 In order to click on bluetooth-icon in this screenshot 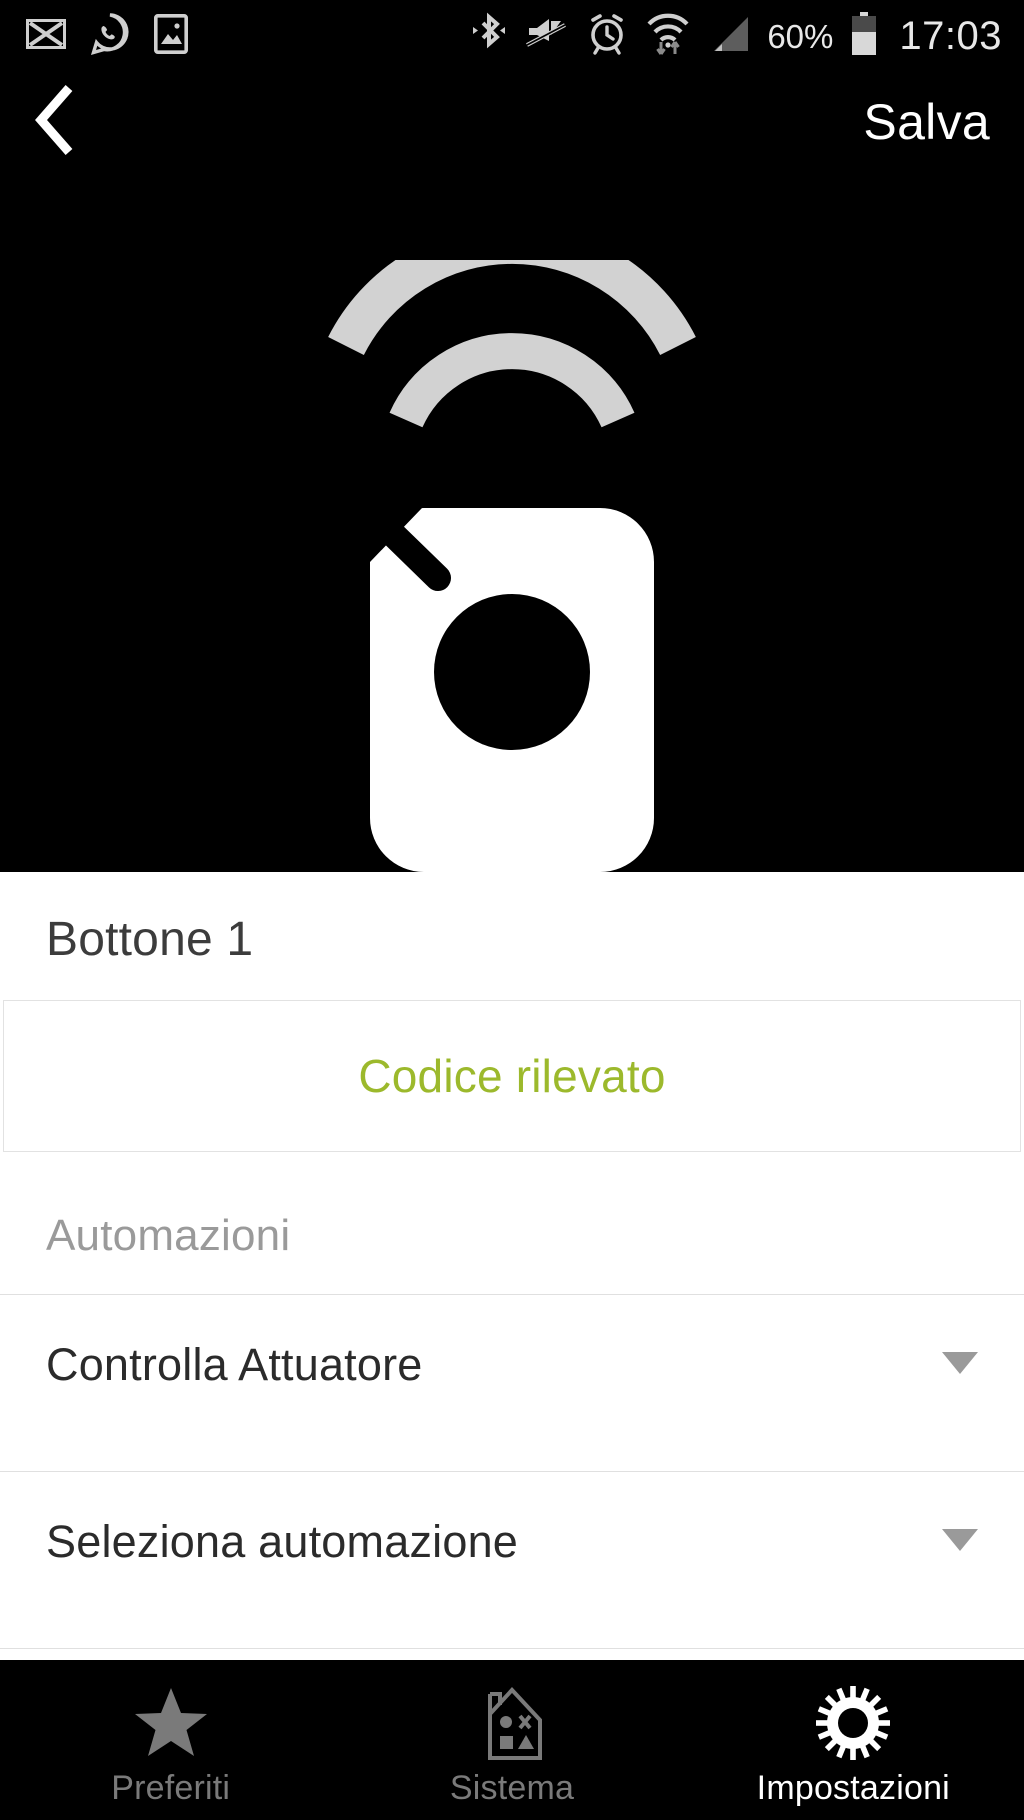, I will do `click(489, 36)`.